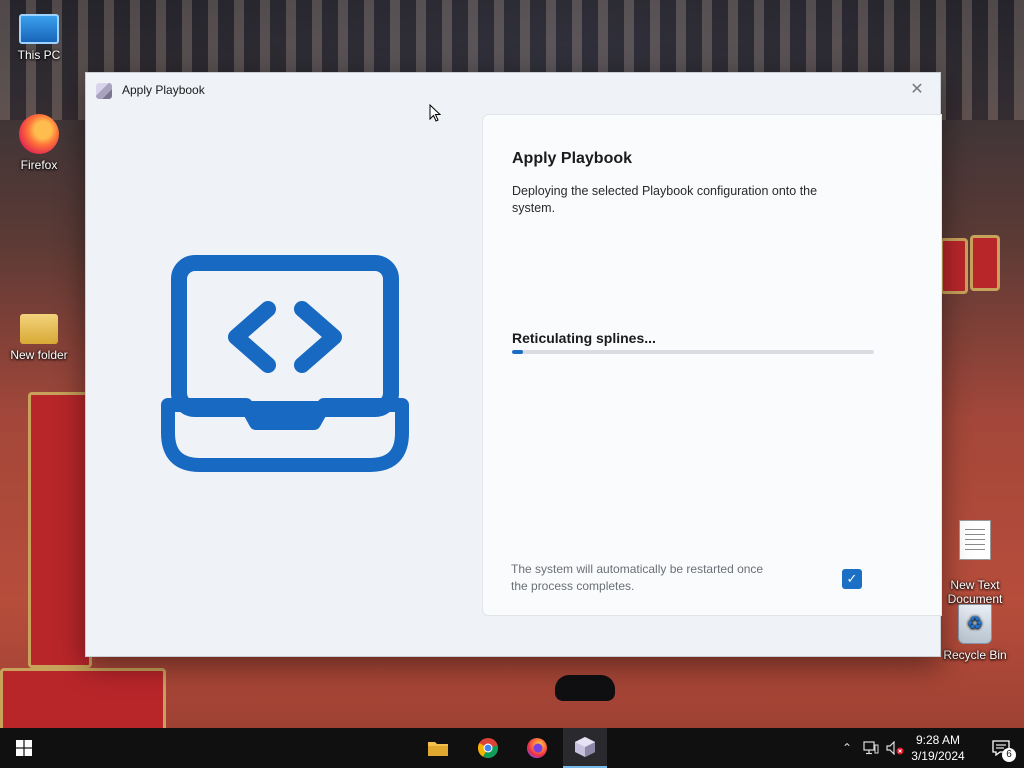  I want to click on close-icon: ✕, so click(917, 89).